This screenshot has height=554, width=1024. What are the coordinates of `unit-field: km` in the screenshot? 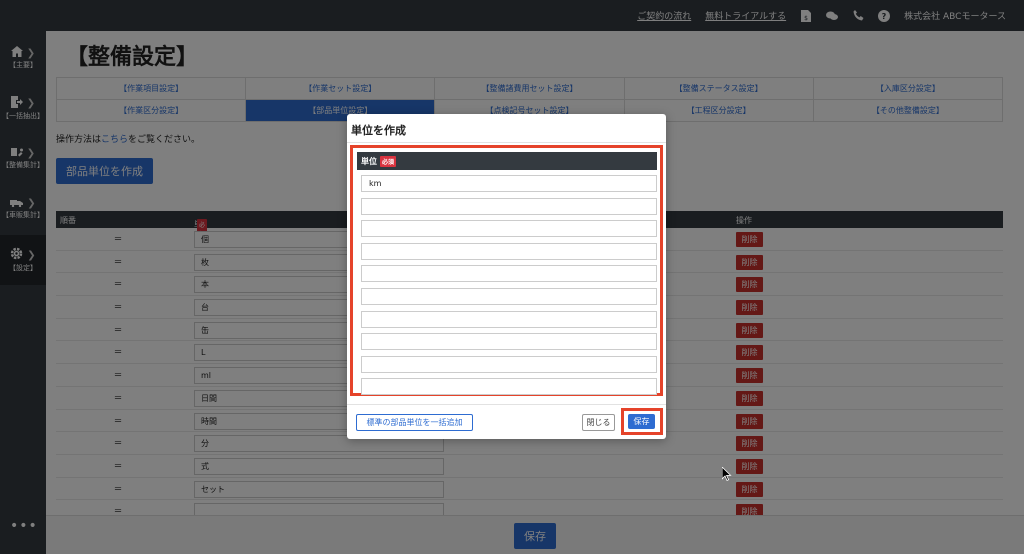 It's located at (509, 183).